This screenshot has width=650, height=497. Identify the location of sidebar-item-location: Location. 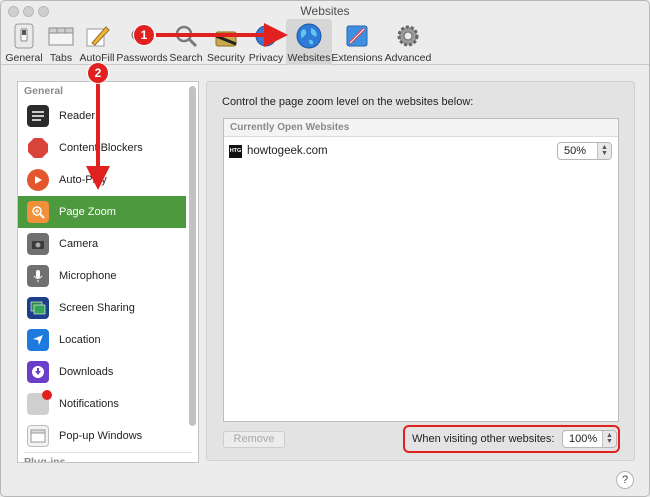
(102, 340).